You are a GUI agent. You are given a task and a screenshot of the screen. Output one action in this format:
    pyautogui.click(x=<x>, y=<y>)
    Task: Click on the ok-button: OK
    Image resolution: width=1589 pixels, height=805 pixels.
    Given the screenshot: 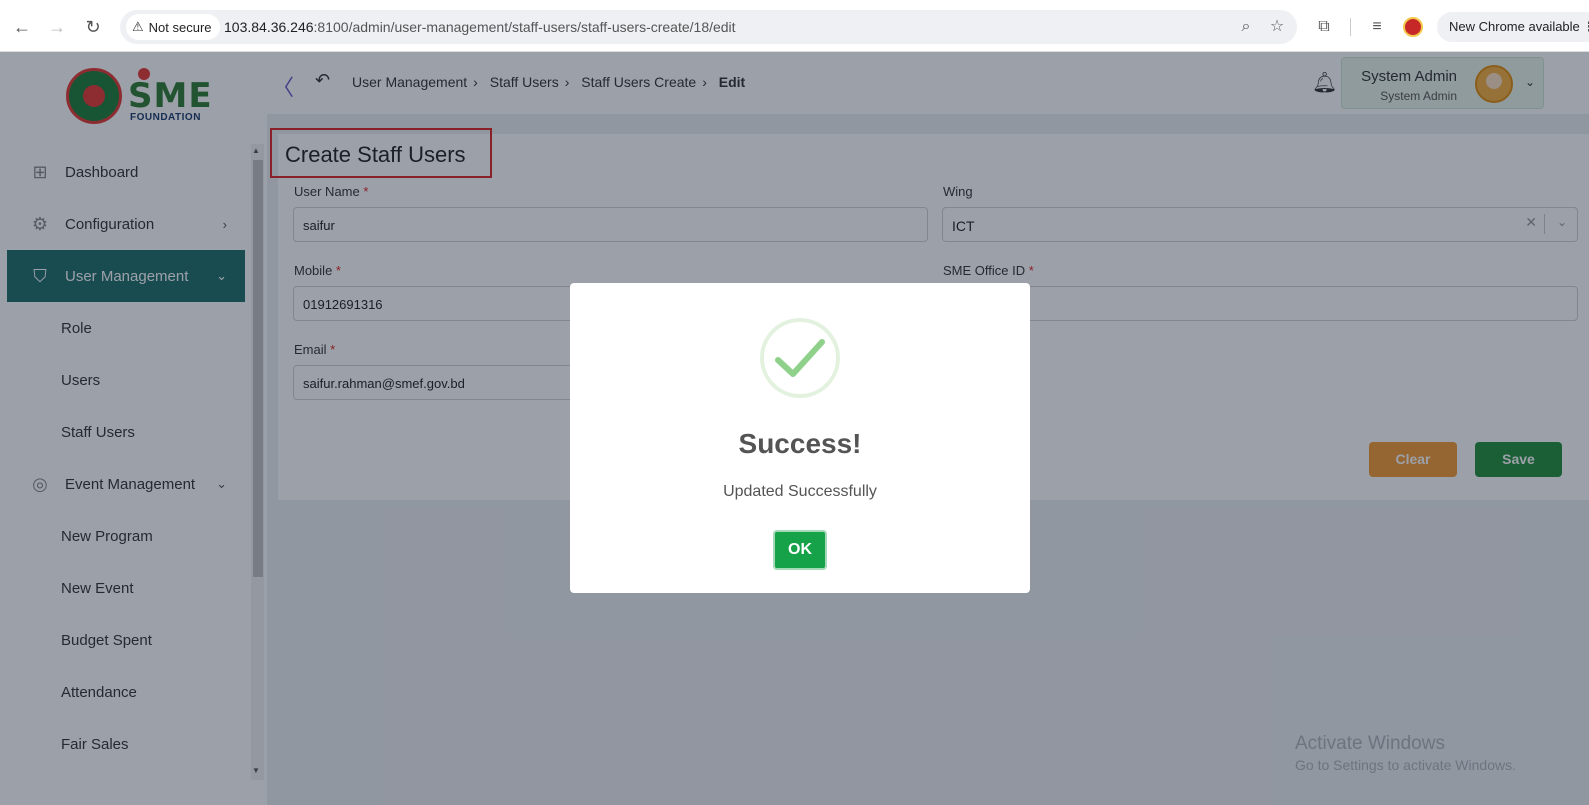 What is the action you would take?
    pyautogui.click(x=800, y=550)
    